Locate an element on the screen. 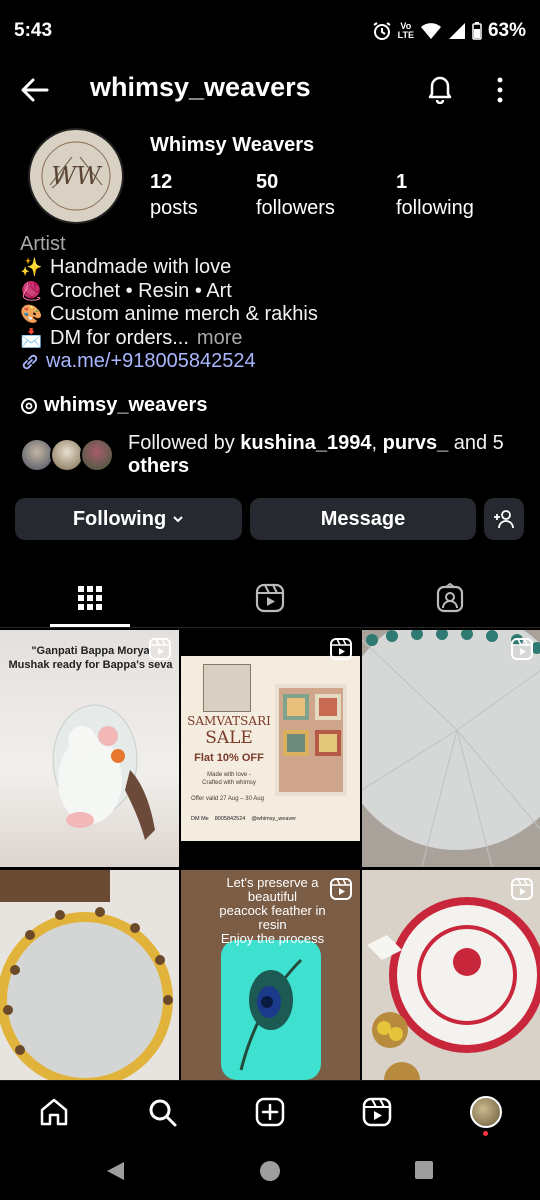  status-icons: Vo LTE 63% is located at coordinates (449, 31).